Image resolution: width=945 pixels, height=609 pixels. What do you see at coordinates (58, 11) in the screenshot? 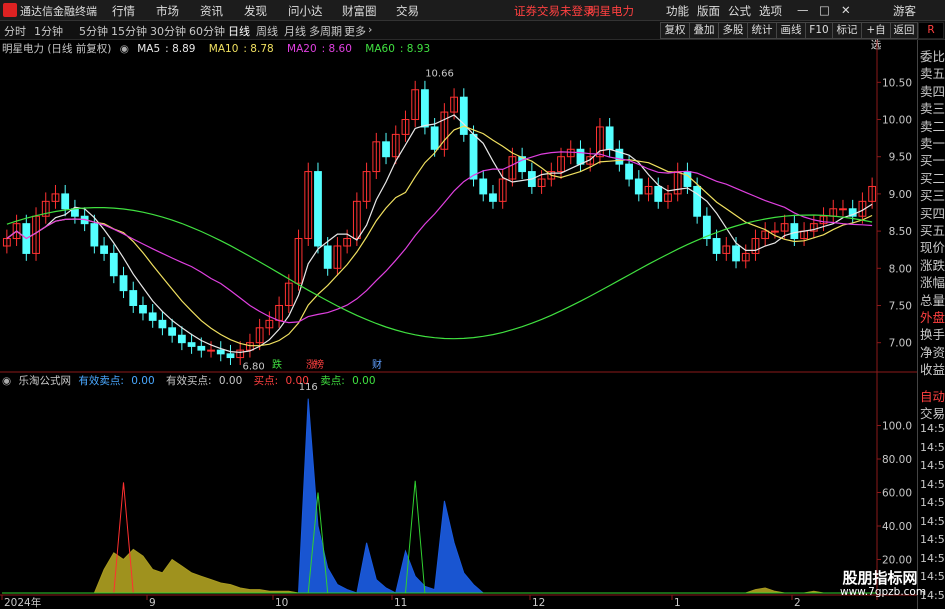
I see `app-title: 通达信金融终端` at bounding box center [58, 11].